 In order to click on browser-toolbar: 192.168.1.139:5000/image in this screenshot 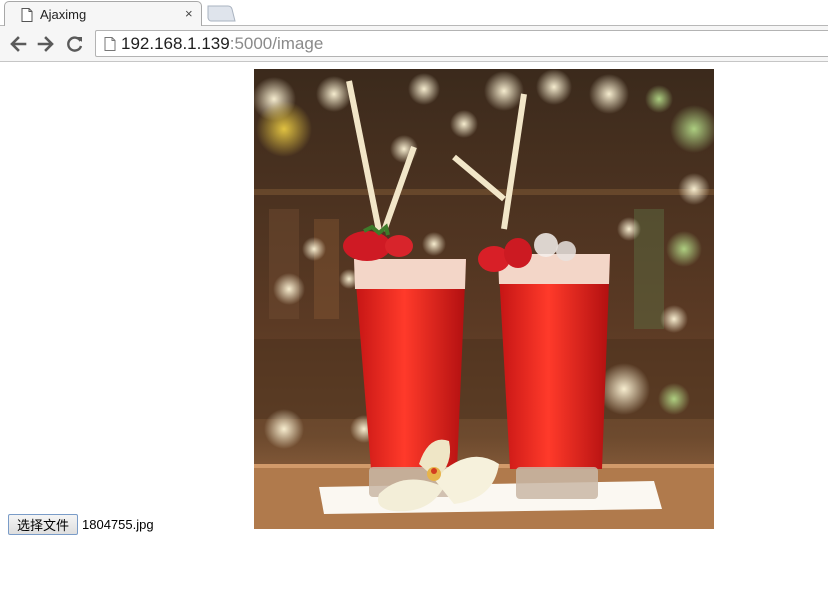, I will do `click(414, 44)`.